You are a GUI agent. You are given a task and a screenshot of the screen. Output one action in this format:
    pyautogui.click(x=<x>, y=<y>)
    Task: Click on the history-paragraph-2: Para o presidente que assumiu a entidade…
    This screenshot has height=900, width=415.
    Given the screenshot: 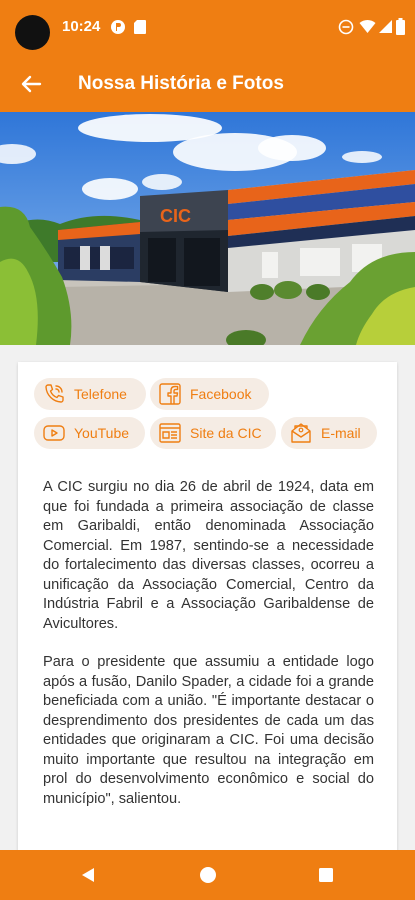 What is the action you would take?
    pyautogui.click(x=208, y=730)
    